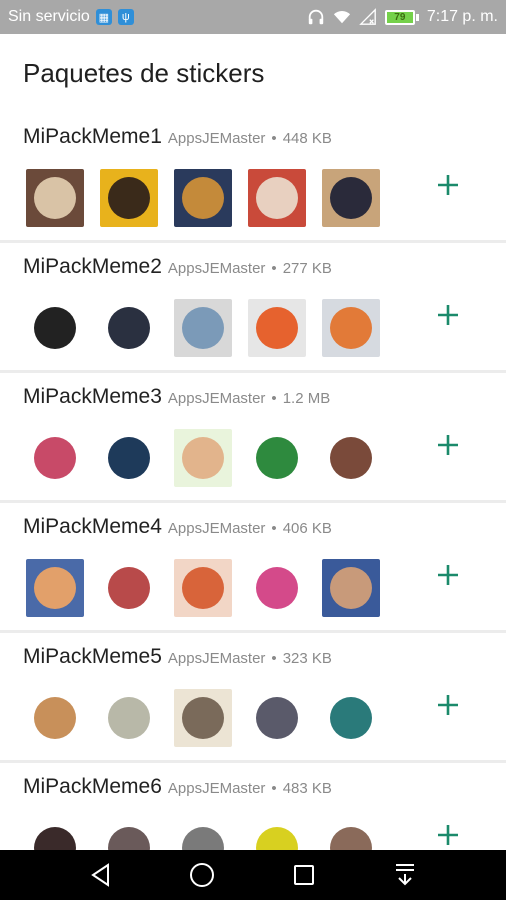 This screenshot has width=506, height=900. Describe the element at coordinates (92, 786) in the screenshot. I see `pack-name: MiPackMeme6` at that location.